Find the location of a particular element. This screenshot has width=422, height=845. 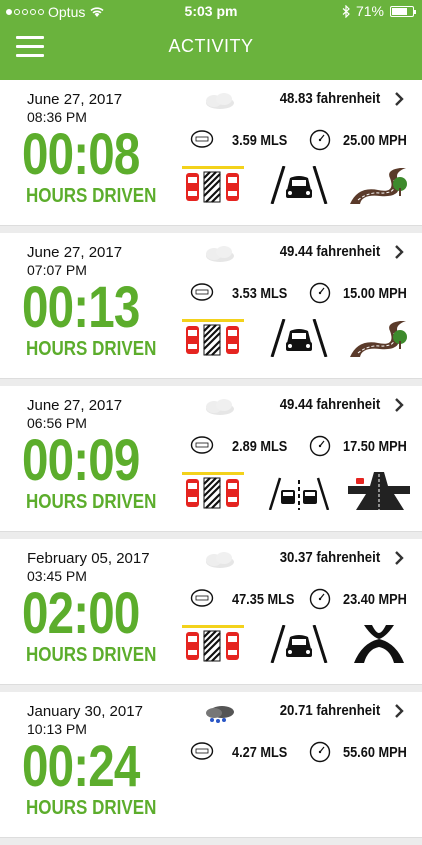

trip-speed: 23.40 MPH is located at coordinates (375, 599).